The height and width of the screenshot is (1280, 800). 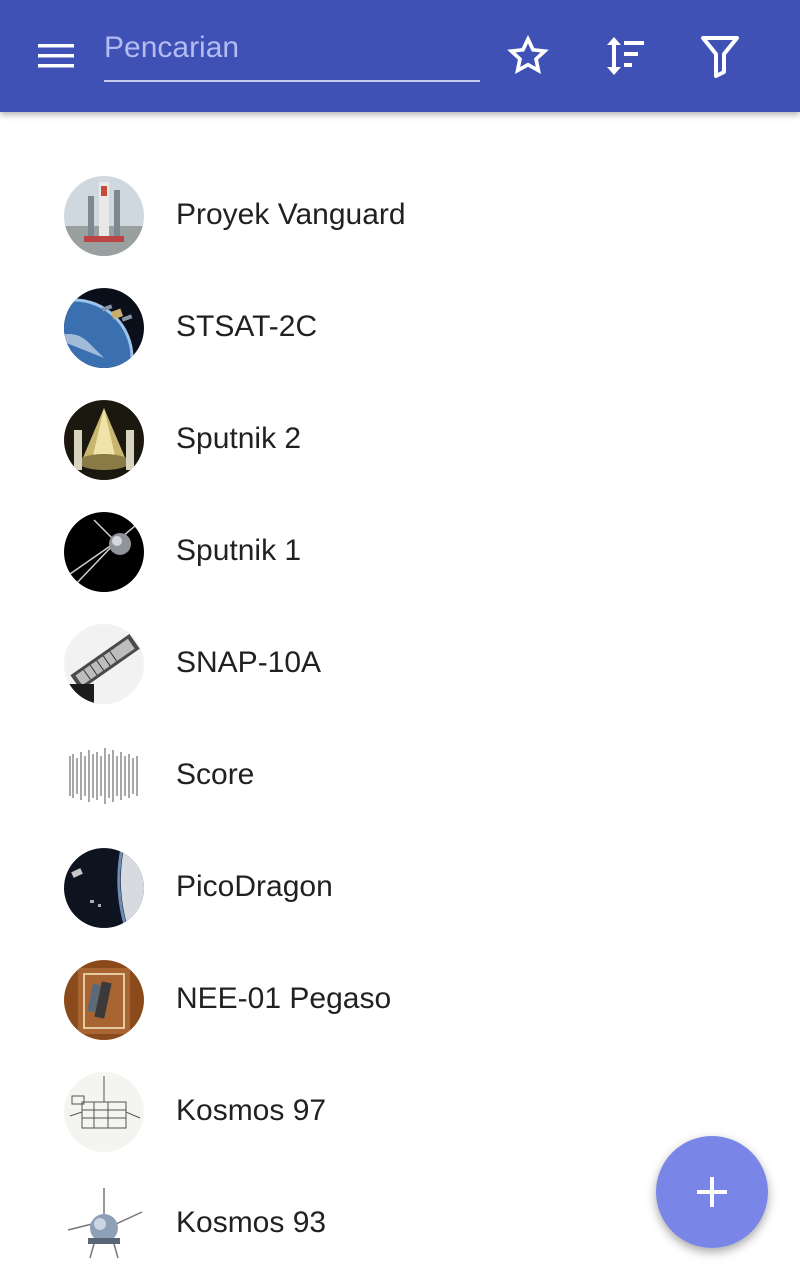 I want to click on filter-button, so click(x=720, y=56).